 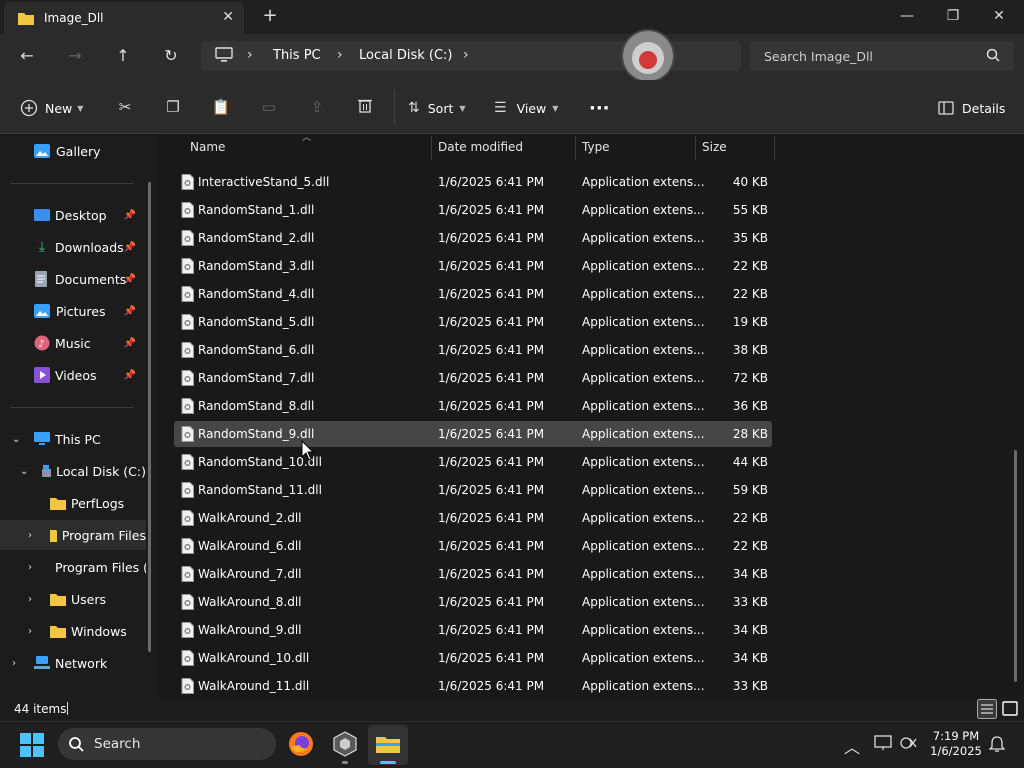 I want to click on rename-icon: ▭, so click(x=269, y=107).